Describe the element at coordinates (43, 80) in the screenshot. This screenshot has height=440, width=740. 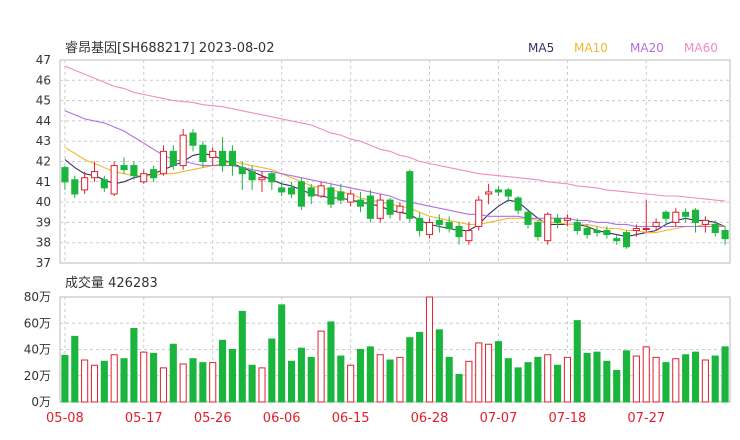
I see `price-y-tick-label: 46` at that location.